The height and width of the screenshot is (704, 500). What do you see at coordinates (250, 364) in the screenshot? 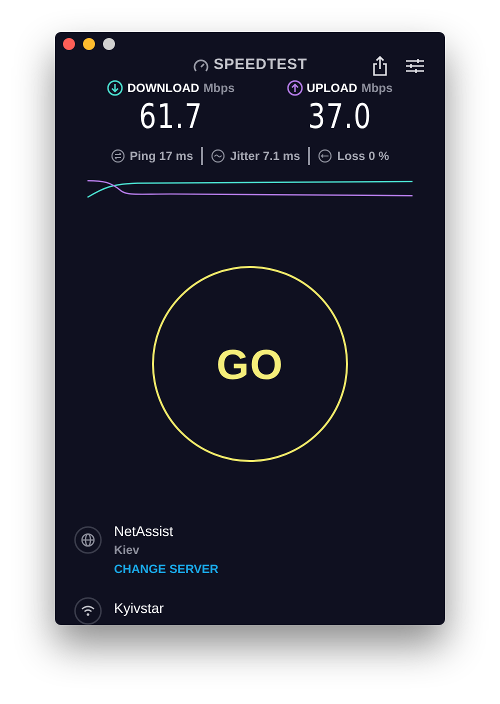
I see `go-button: GO` at bounding box center [250, 364].